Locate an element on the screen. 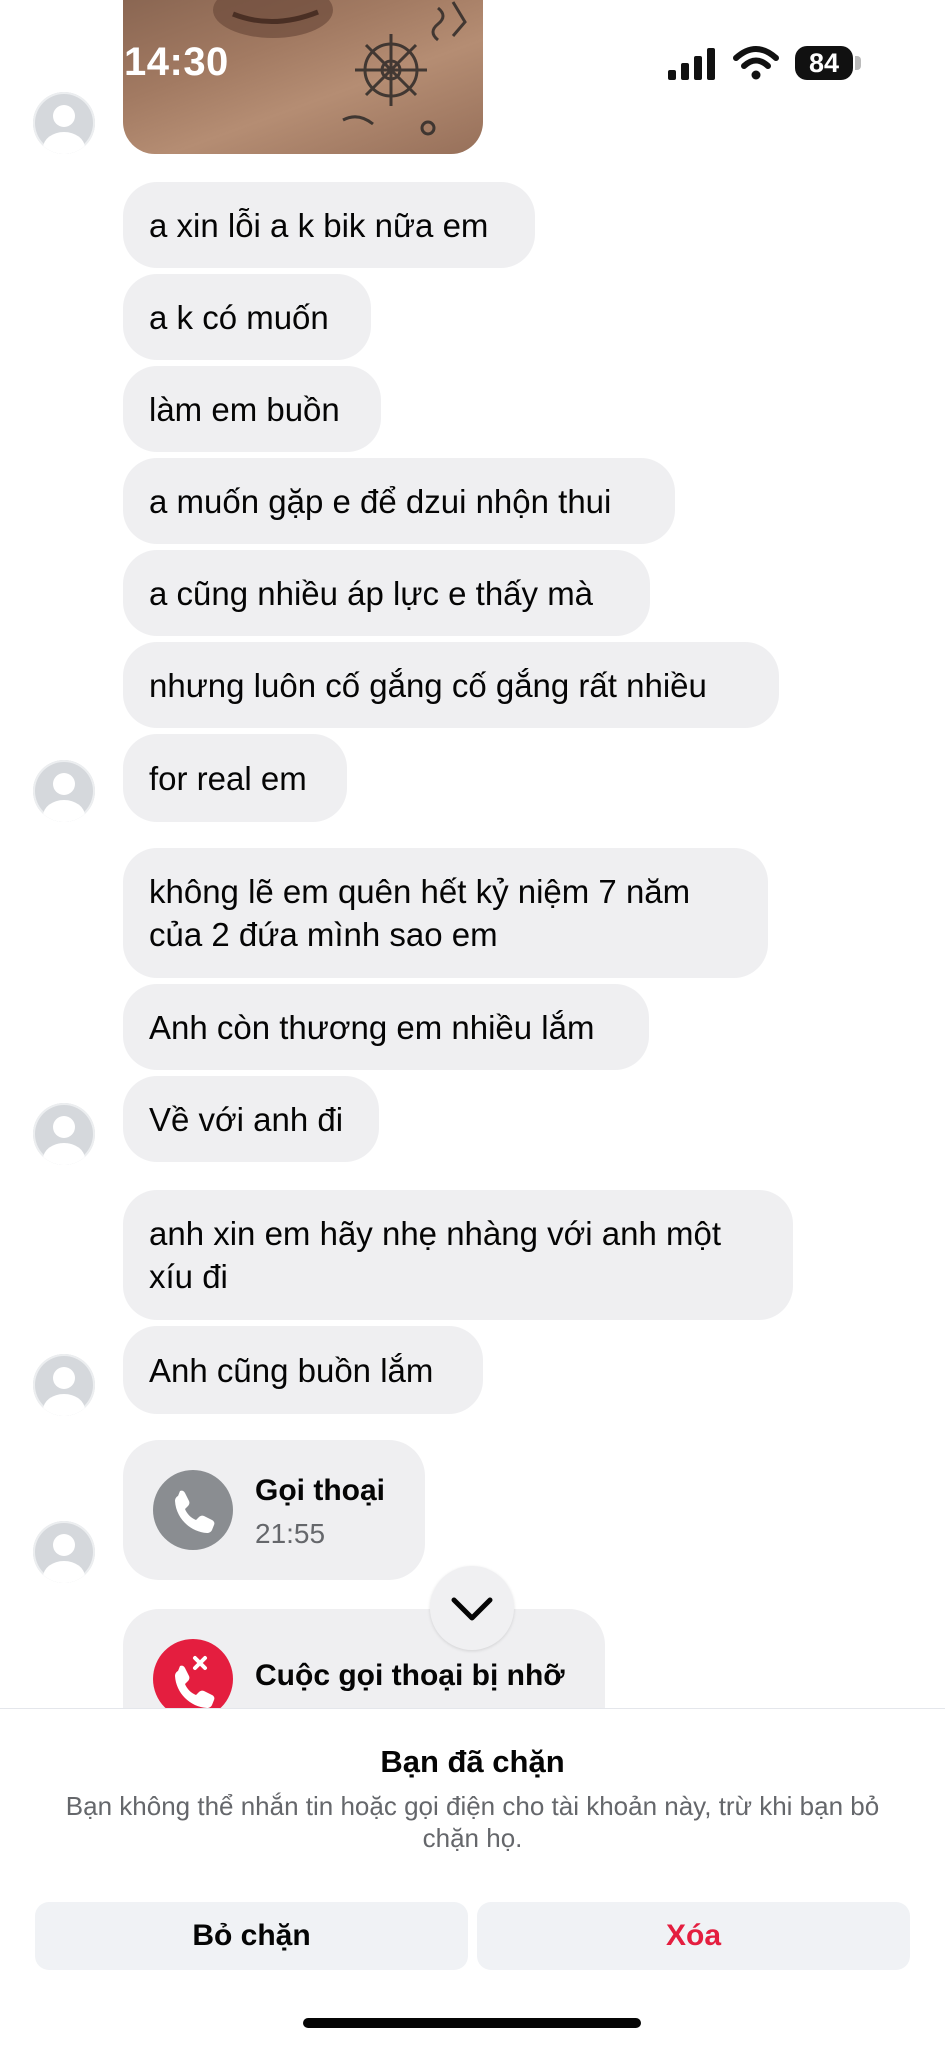  message-bubble: làm em buồn is located at coordinates (252, 409).